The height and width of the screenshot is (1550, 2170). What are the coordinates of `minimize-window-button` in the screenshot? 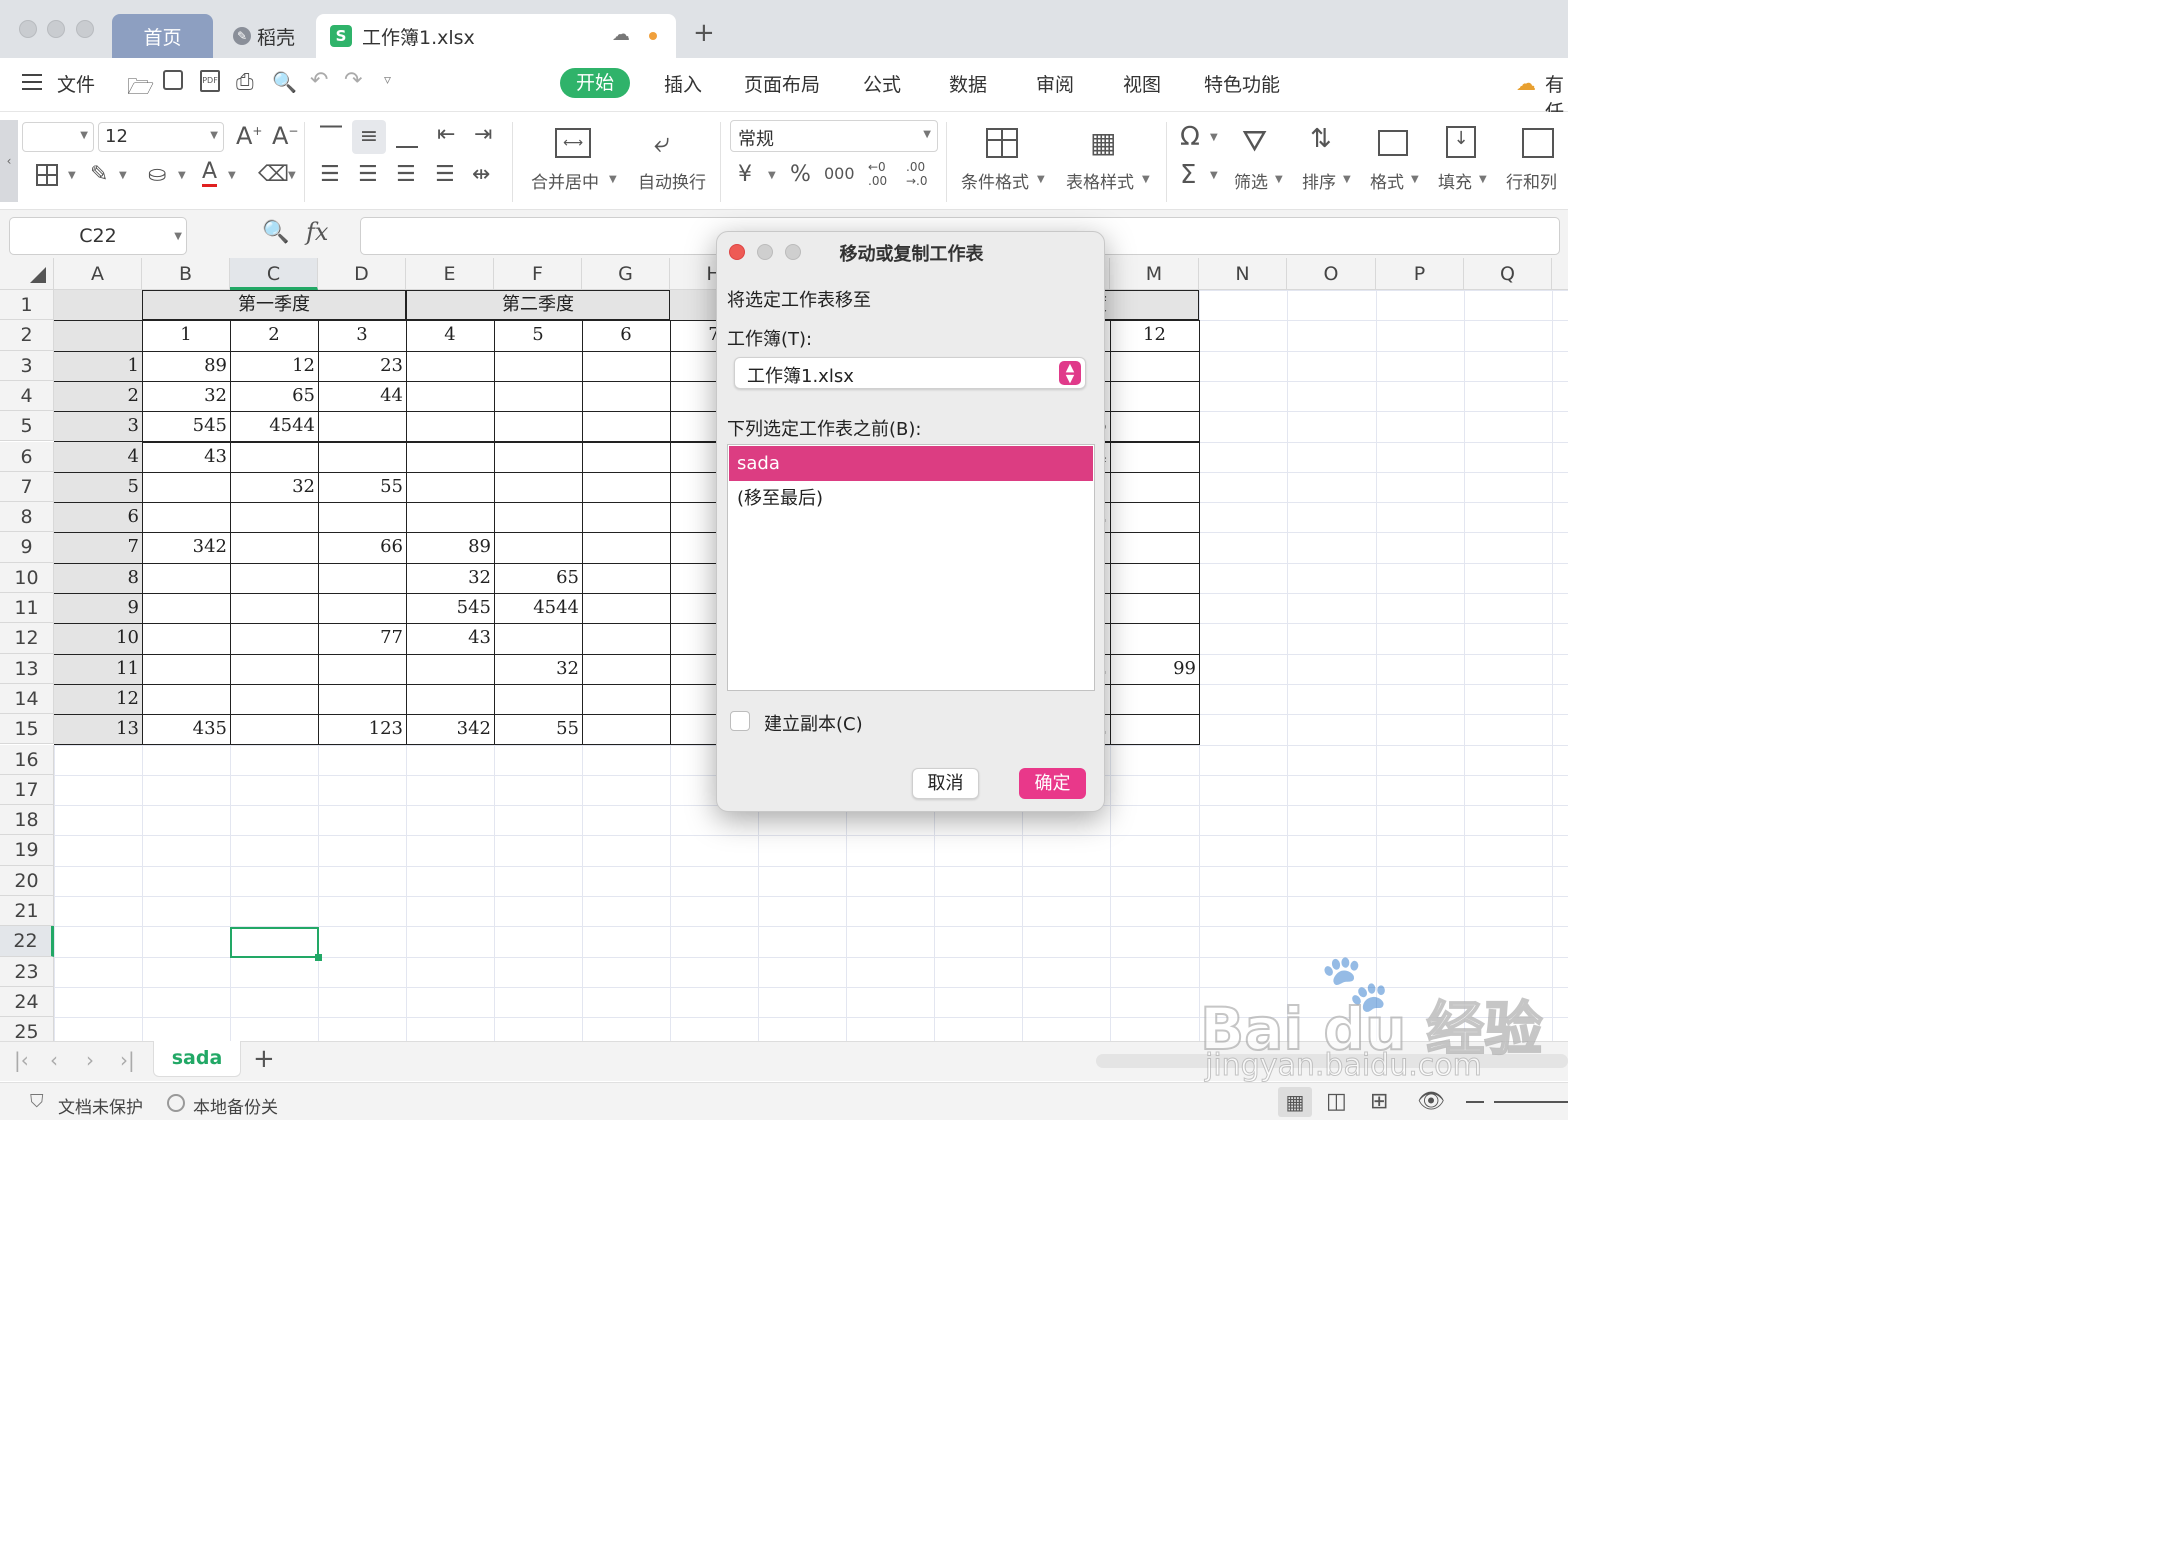 It's located at (56, 29).